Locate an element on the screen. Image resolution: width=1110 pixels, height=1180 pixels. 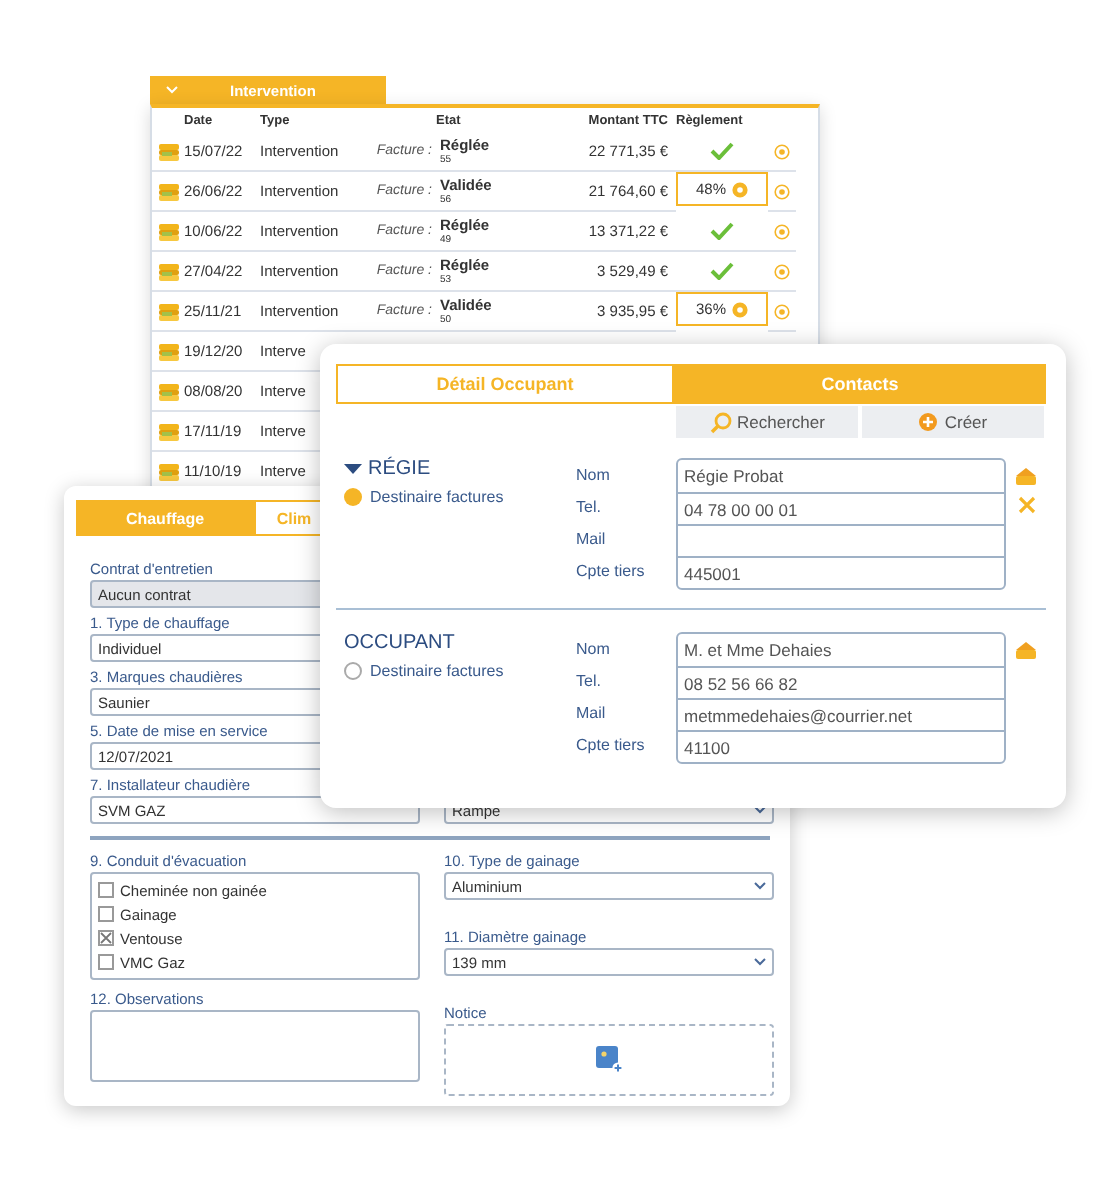
input-field: 445001 is located at coordinates (841, 572).